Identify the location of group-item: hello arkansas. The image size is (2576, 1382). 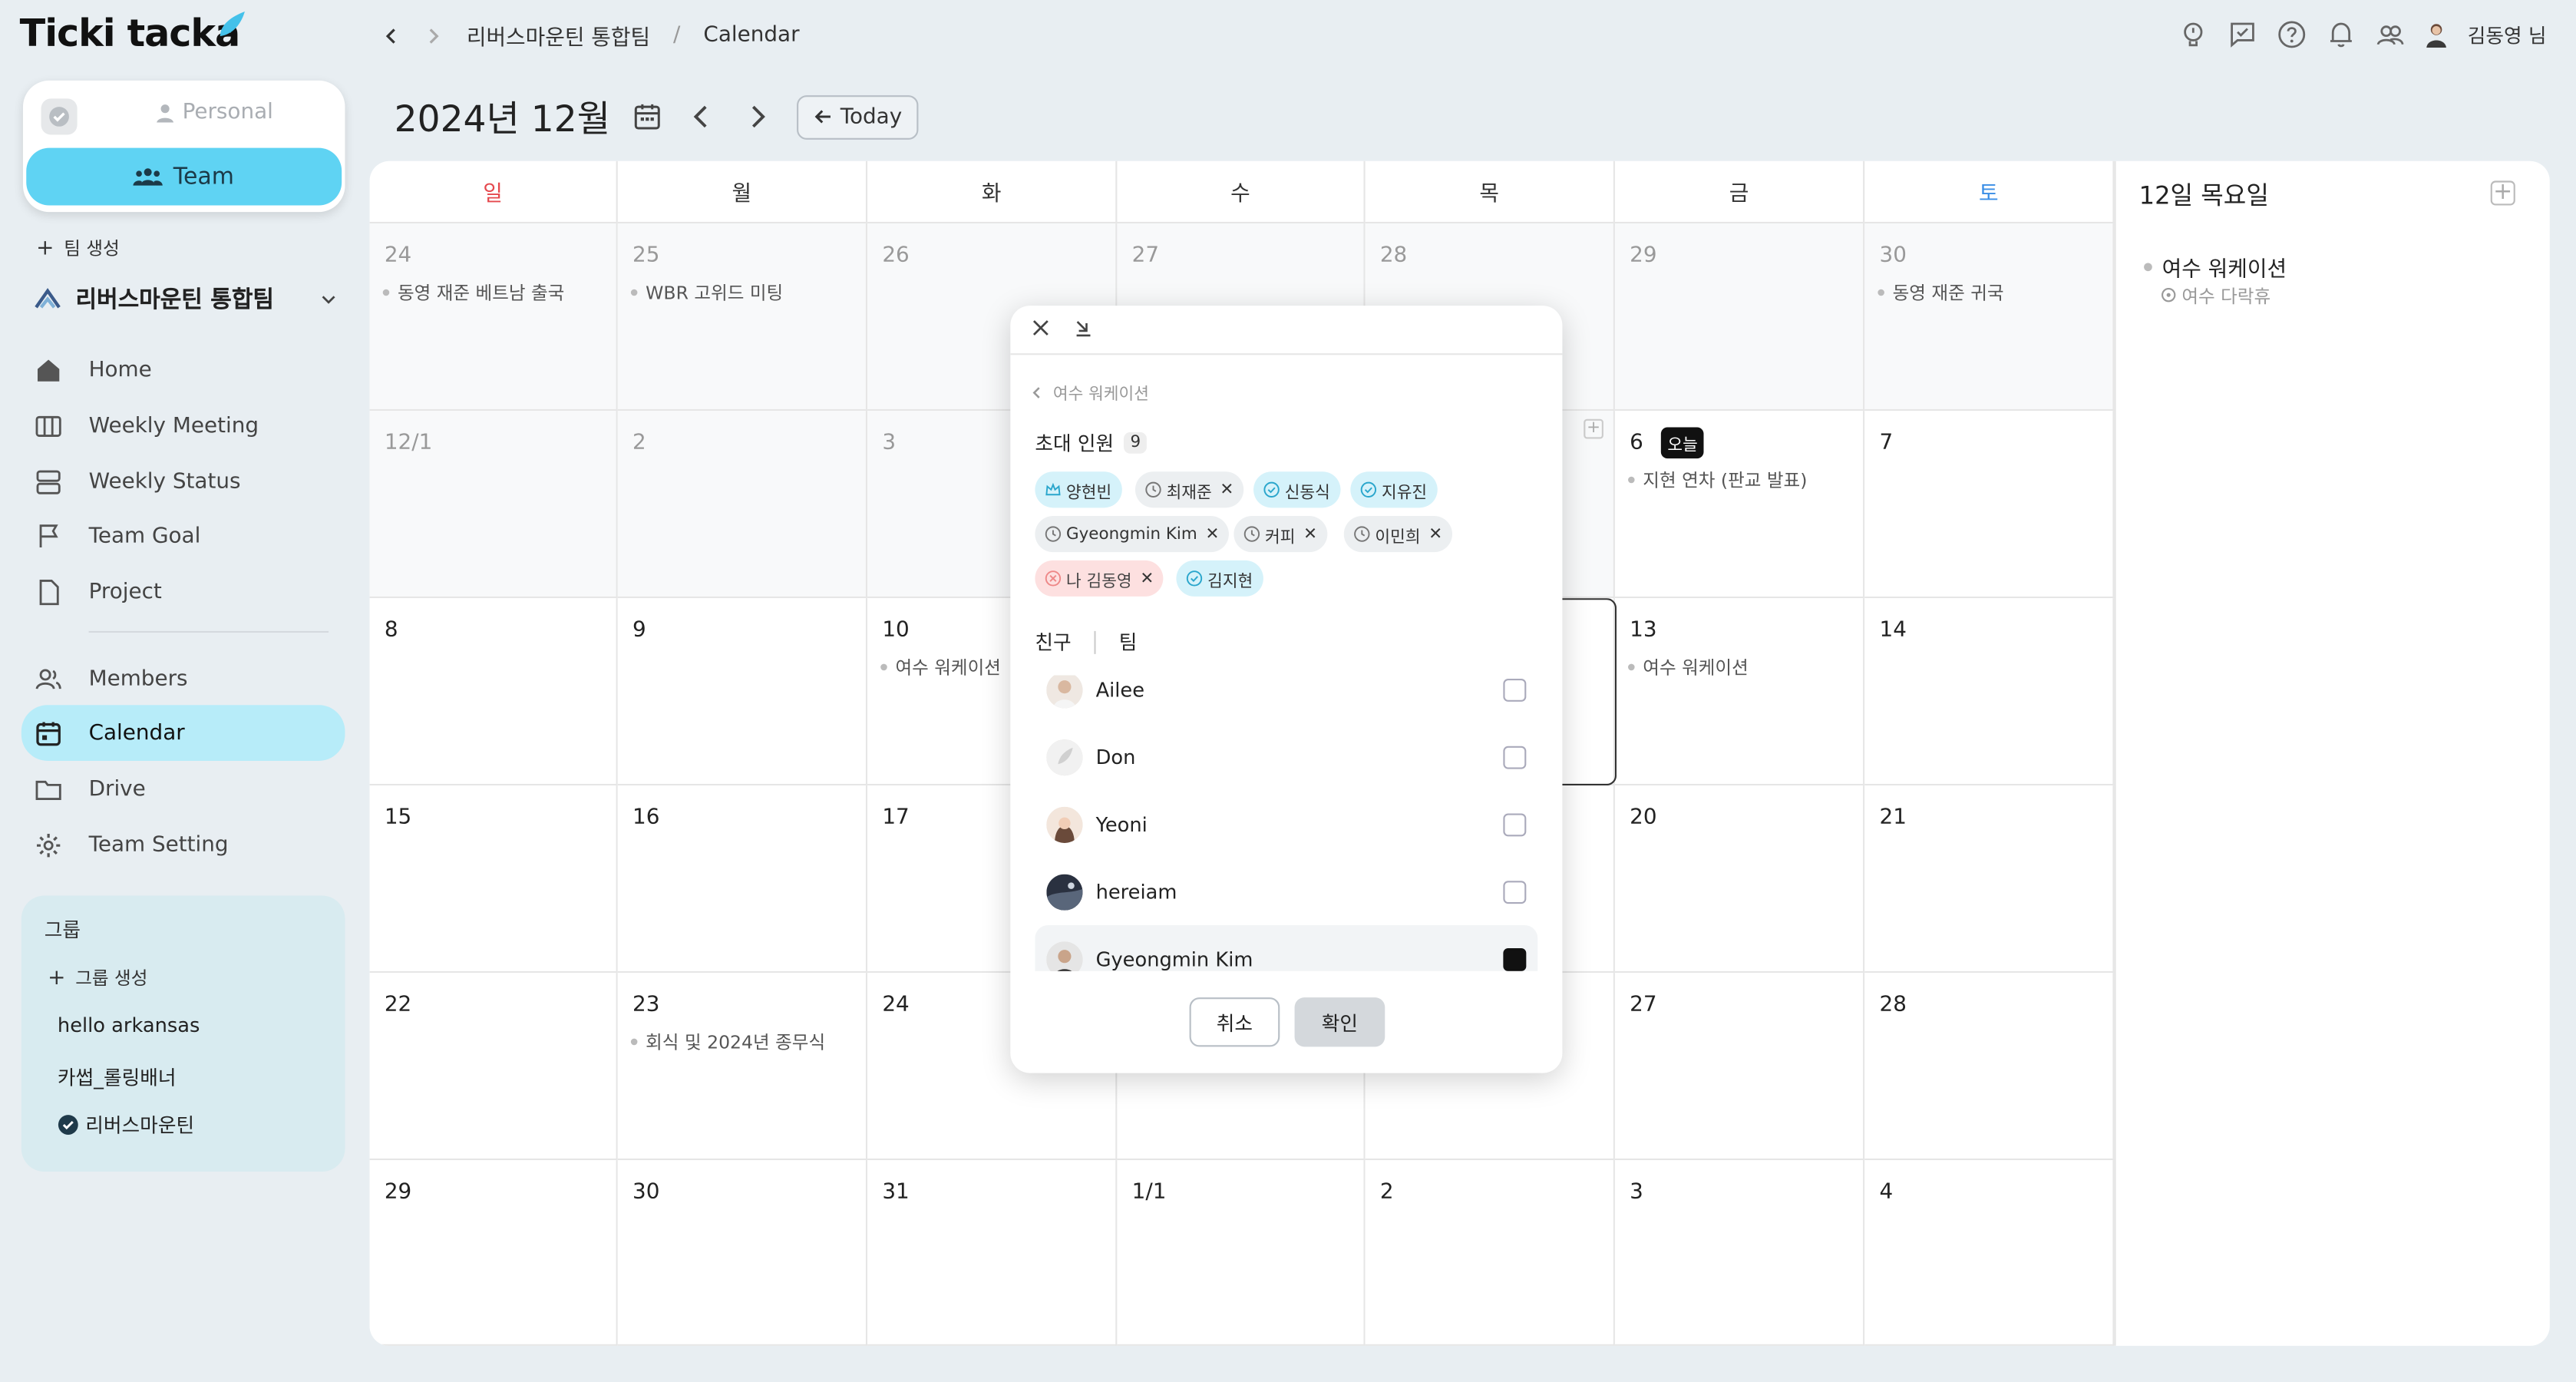
(129, 1025).